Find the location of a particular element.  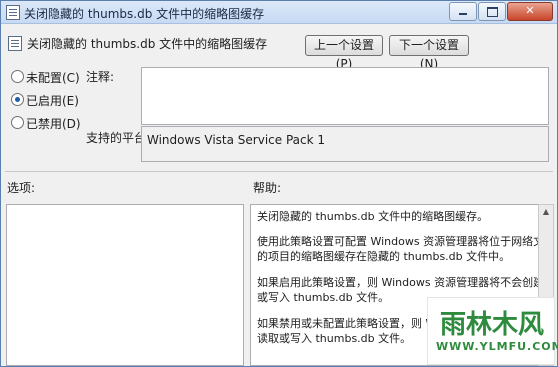

comment-label: 注释: is located at coordinates (100, 77).